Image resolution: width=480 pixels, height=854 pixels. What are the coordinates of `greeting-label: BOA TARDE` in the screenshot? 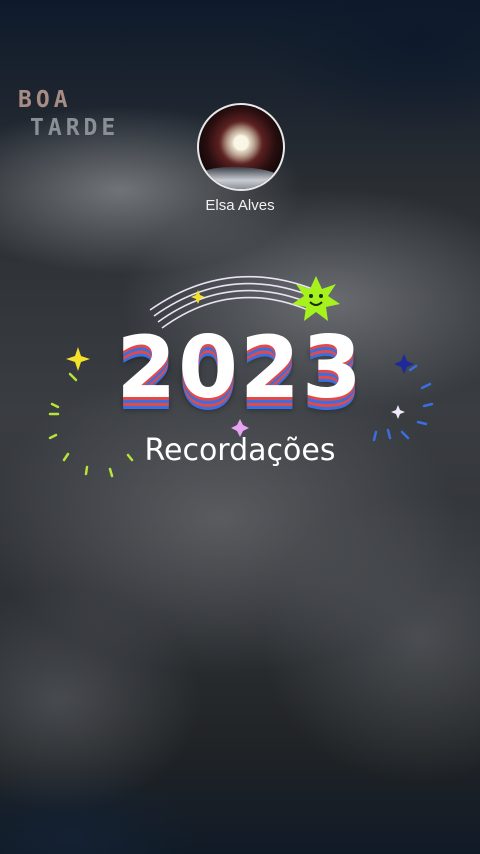 It's located at (68, 114).